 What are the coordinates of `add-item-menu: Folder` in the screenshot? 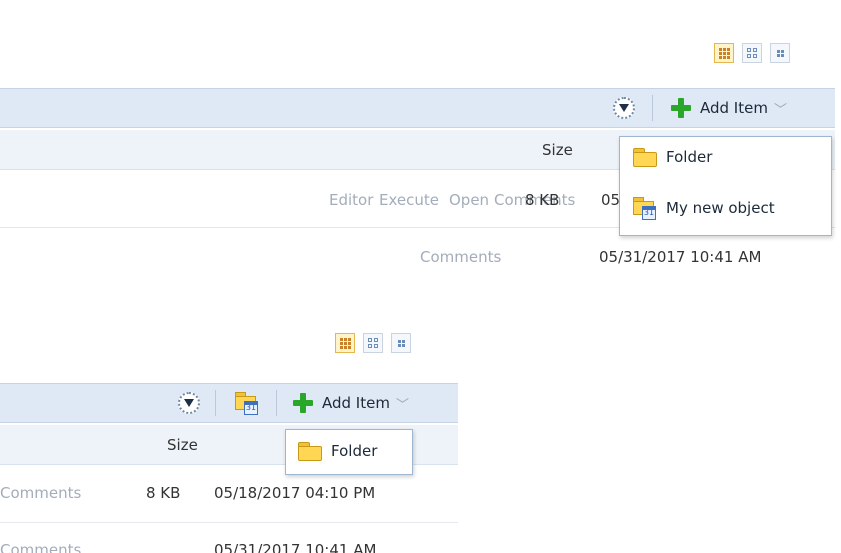 It's located at (349, 452).